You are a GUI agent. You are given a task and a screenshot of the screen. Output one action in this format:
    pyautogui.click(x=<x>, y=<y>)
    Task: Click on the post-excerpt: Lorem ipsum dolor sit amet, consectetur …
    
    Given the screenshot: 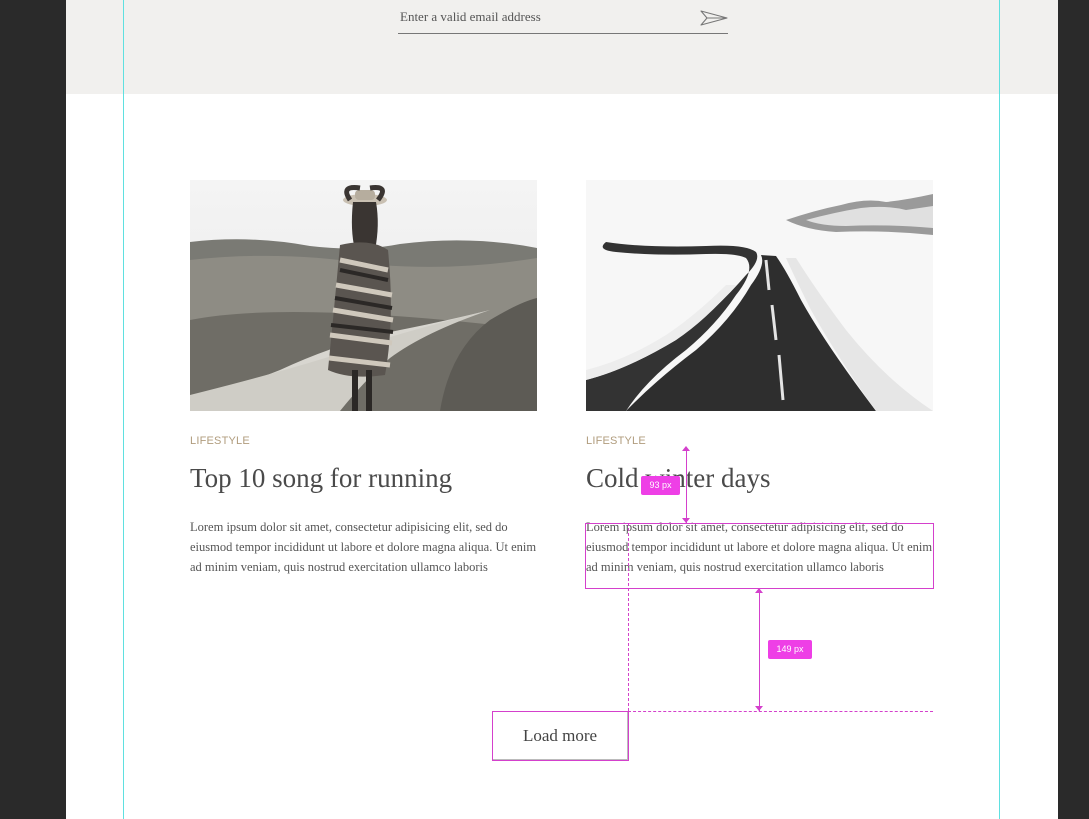 What is the action you would take?
    pyautogui.click(x=363, y=547)
    